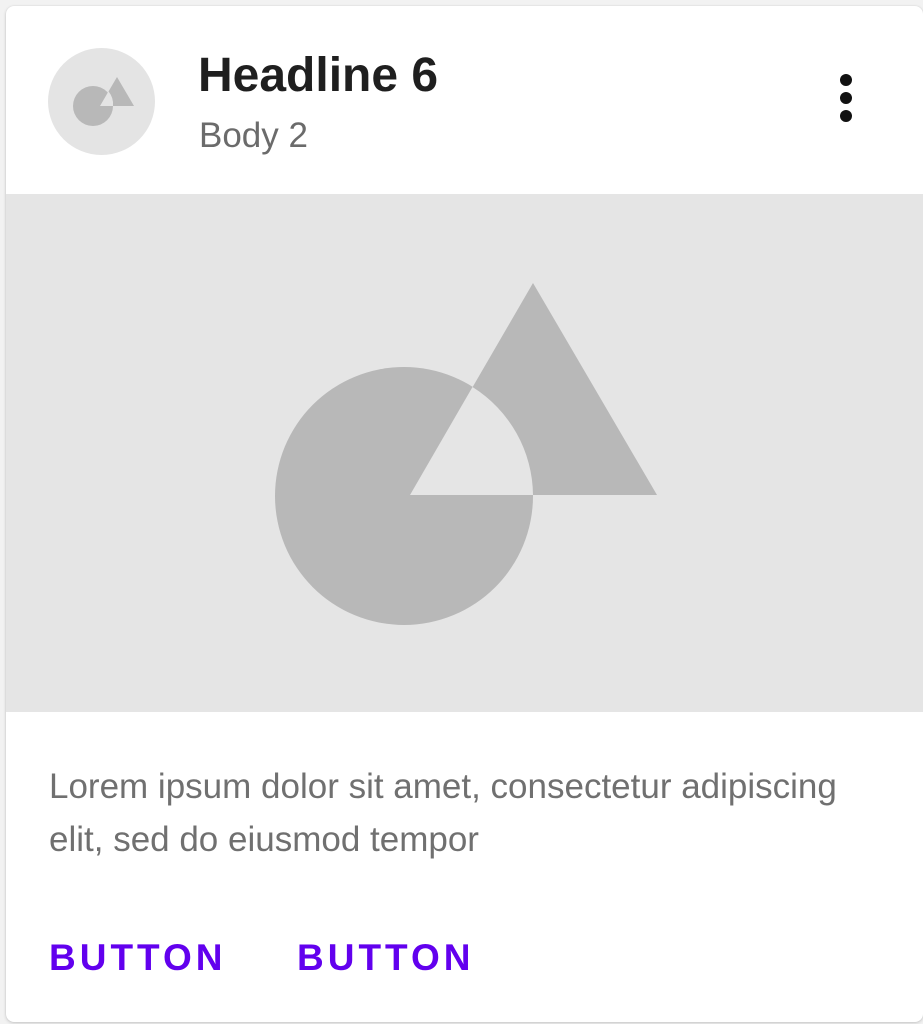 The image size is (923, 1024). Describe the element at coordinates (846, 98) in the screenshot. I see `more-vert-icon` at that location.